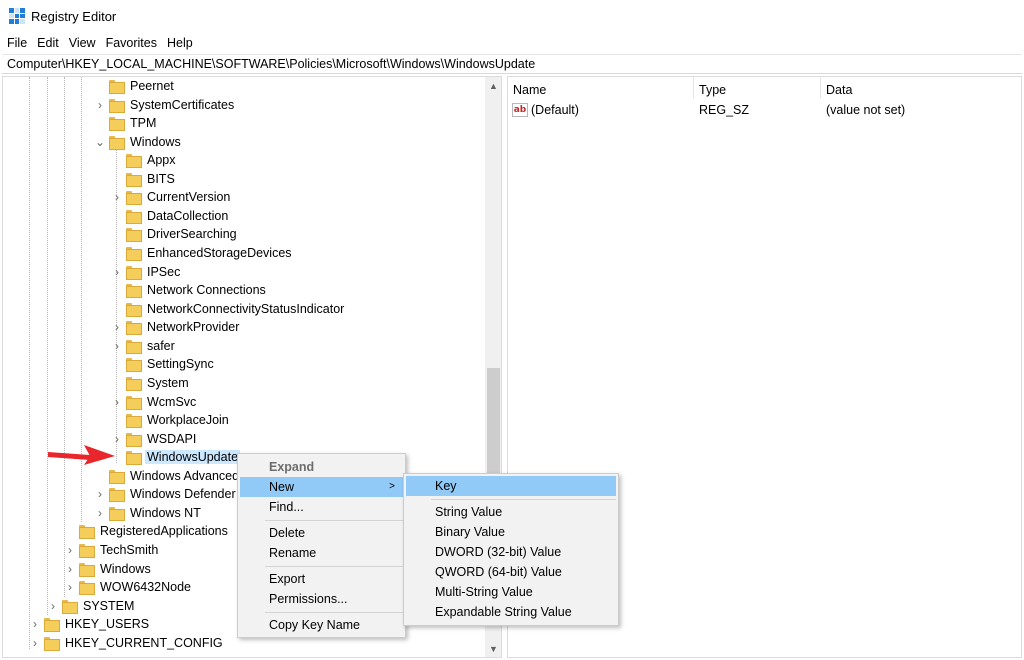 The width and height of the screenshot is (1024, 660). I want to click on scroll-up-arrow-icon: ▲, so click(493, 85).